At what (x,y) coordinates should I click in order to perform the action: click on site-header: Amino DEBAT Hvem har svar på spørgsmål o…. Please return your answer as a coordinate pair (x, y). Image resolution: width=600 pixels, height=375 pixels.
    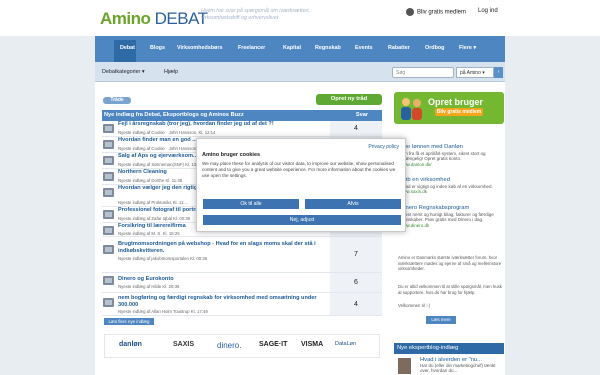
    Looking at the image, I should click on (300, 18).